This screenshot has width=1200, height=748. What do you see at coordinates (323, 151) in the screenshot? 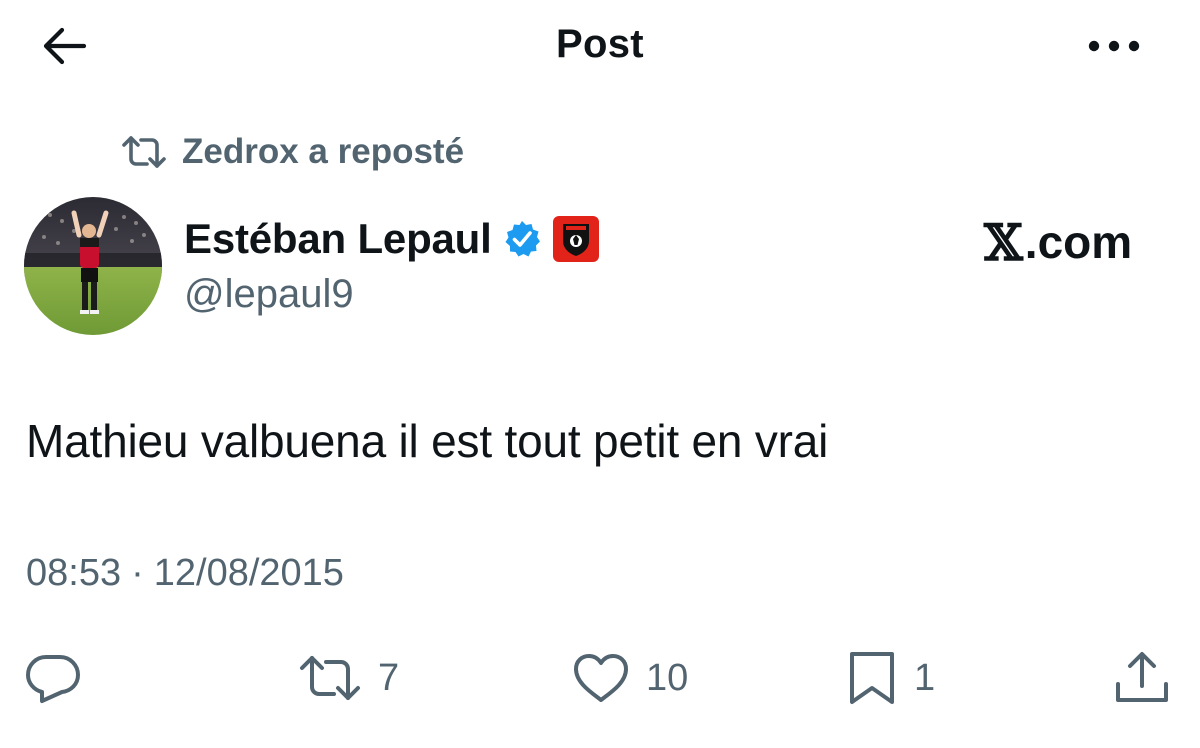
I see `repost-label: Zedrox a reposté` at bounding box center [323, 151].